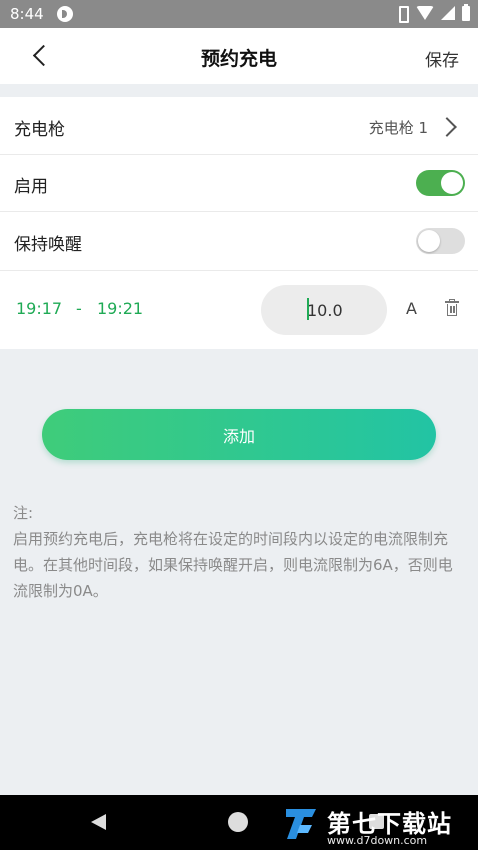 The image size is (478, 850). Describe the element at coordinates (239, 126) in the screenshot. I see `charging-gun-row: 充电枪 充电枪 1` at that location.